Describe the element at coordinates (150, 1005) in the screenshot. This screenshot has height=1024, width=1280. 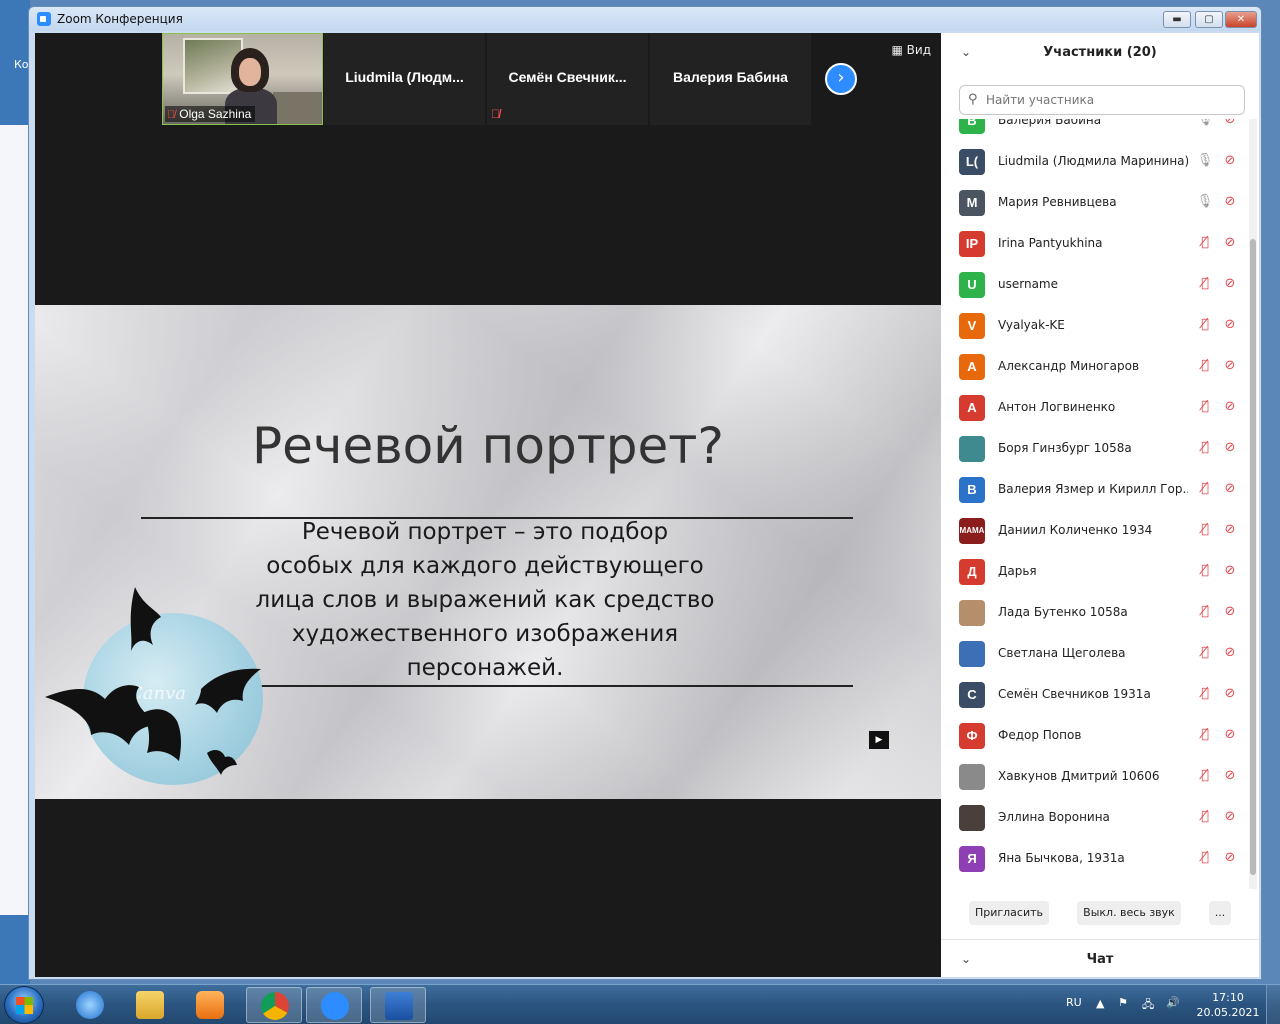
I see `taskbar-explorer` at that location.